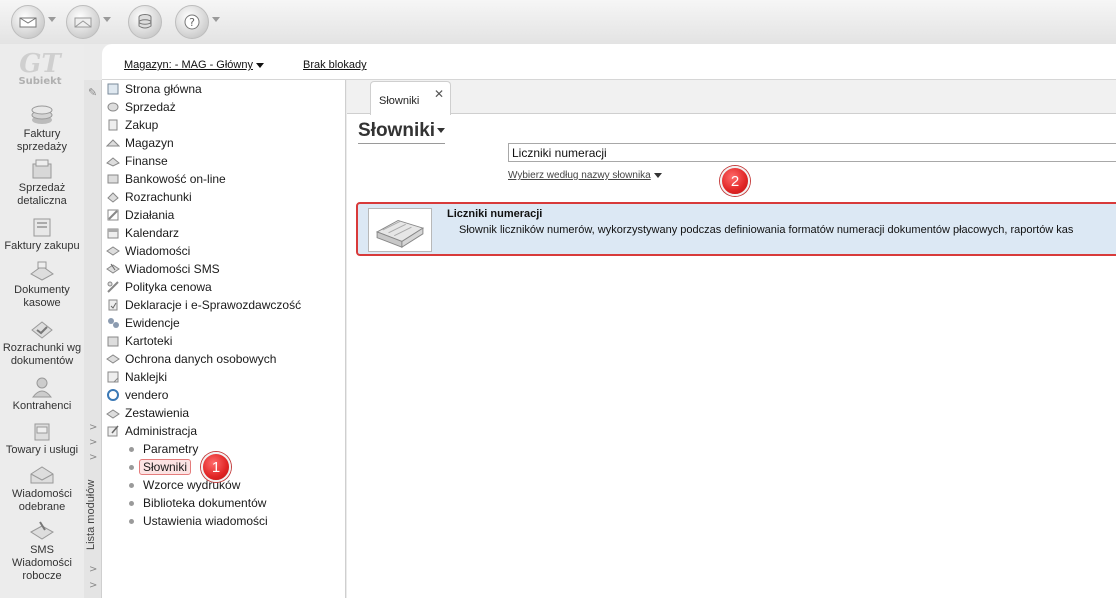 The height and width of the screenshot is (598, 1116). I want to click on database-button, so click(145, 22).